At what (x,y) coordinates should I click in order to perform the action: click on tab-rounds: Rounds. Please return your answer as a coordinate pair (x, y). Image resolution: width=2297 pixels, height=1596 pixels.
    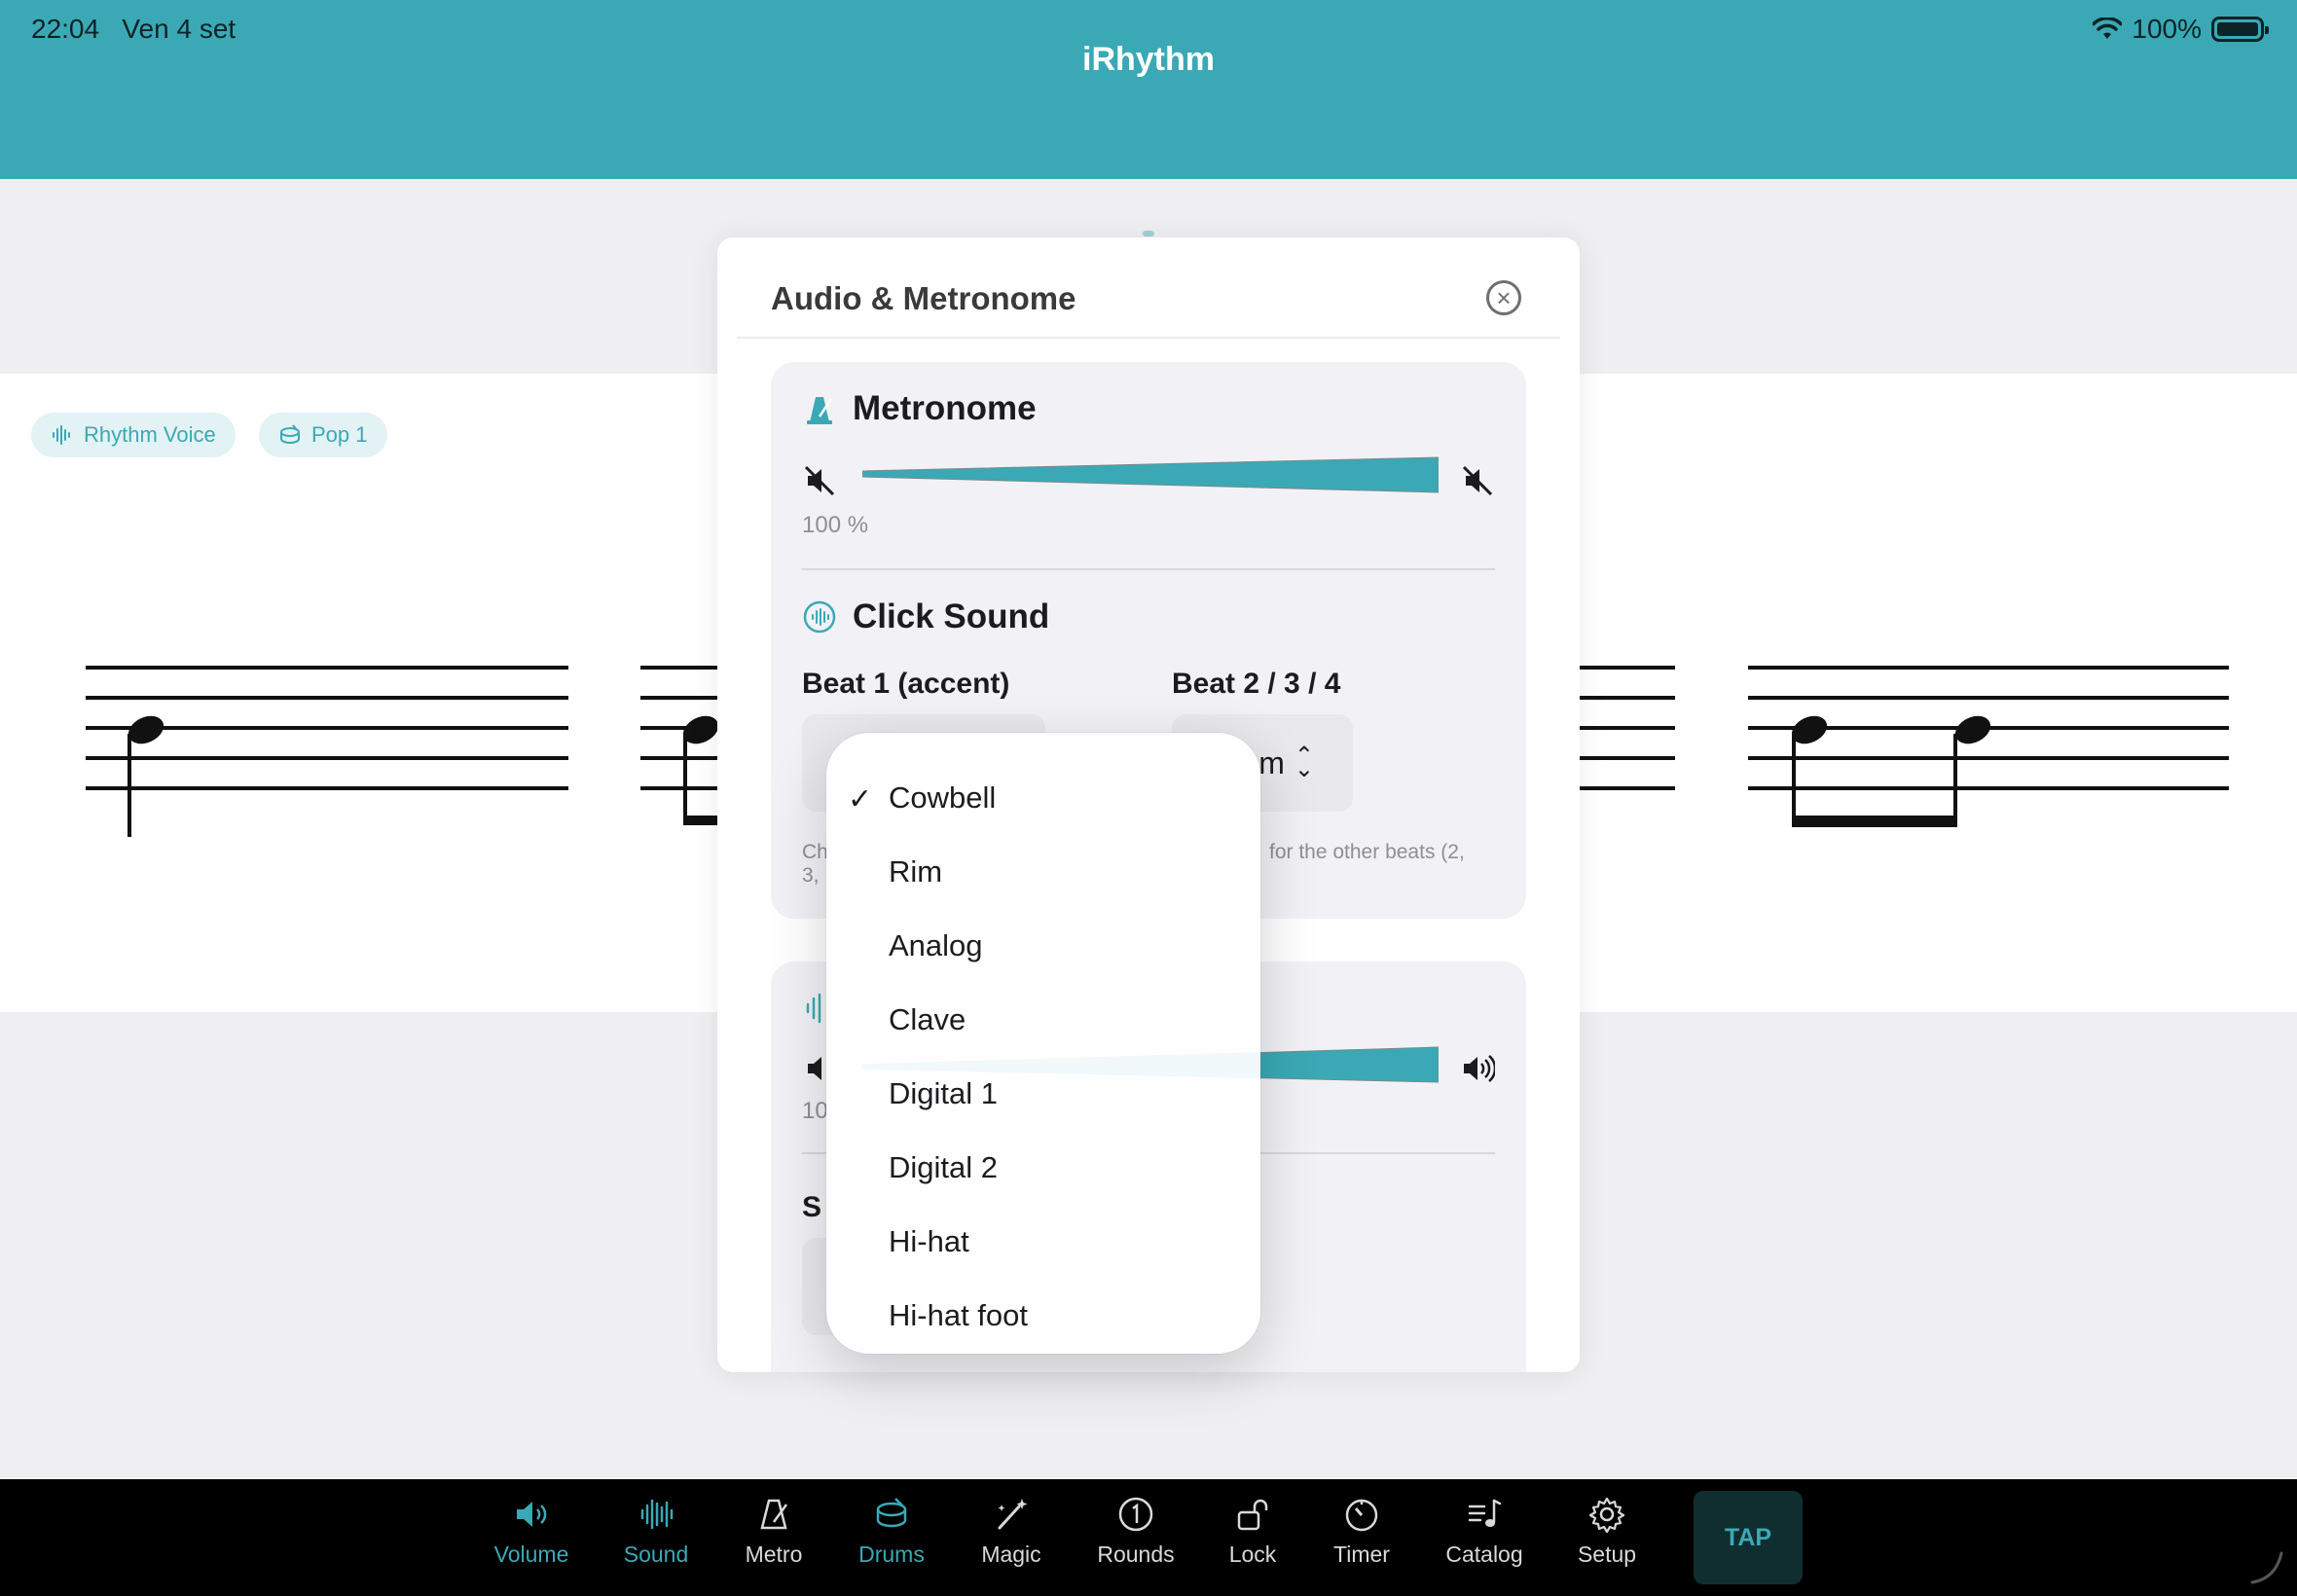
    Looking at the image, I should click on (1135, 1538).